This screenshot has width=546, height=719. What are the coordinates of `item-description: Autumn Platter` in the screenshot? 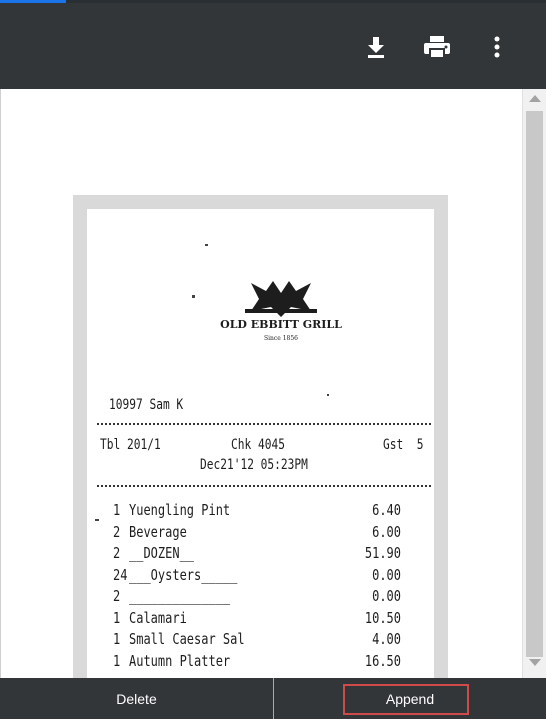 It's located at (180, 660).